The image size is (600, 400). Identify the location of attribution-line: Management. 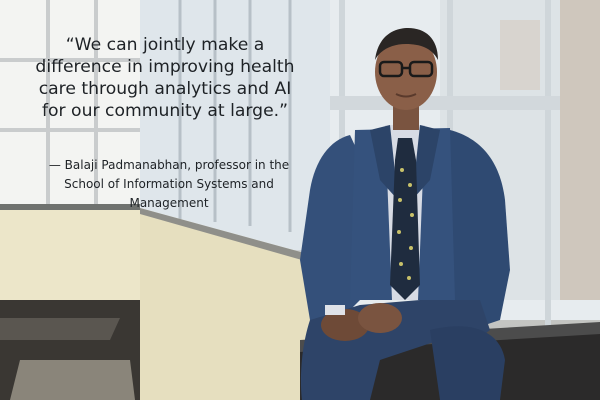
(169, 203).